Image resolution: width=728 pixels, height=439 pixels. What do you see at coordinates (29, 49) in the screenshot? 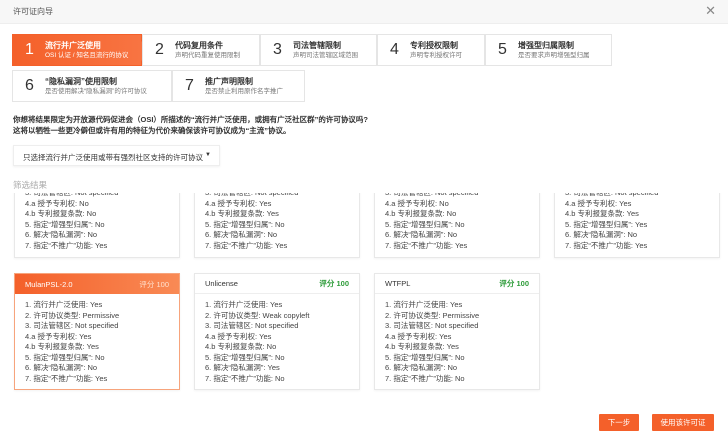
I see `step-number: 1` at bounding box center [29, 49].